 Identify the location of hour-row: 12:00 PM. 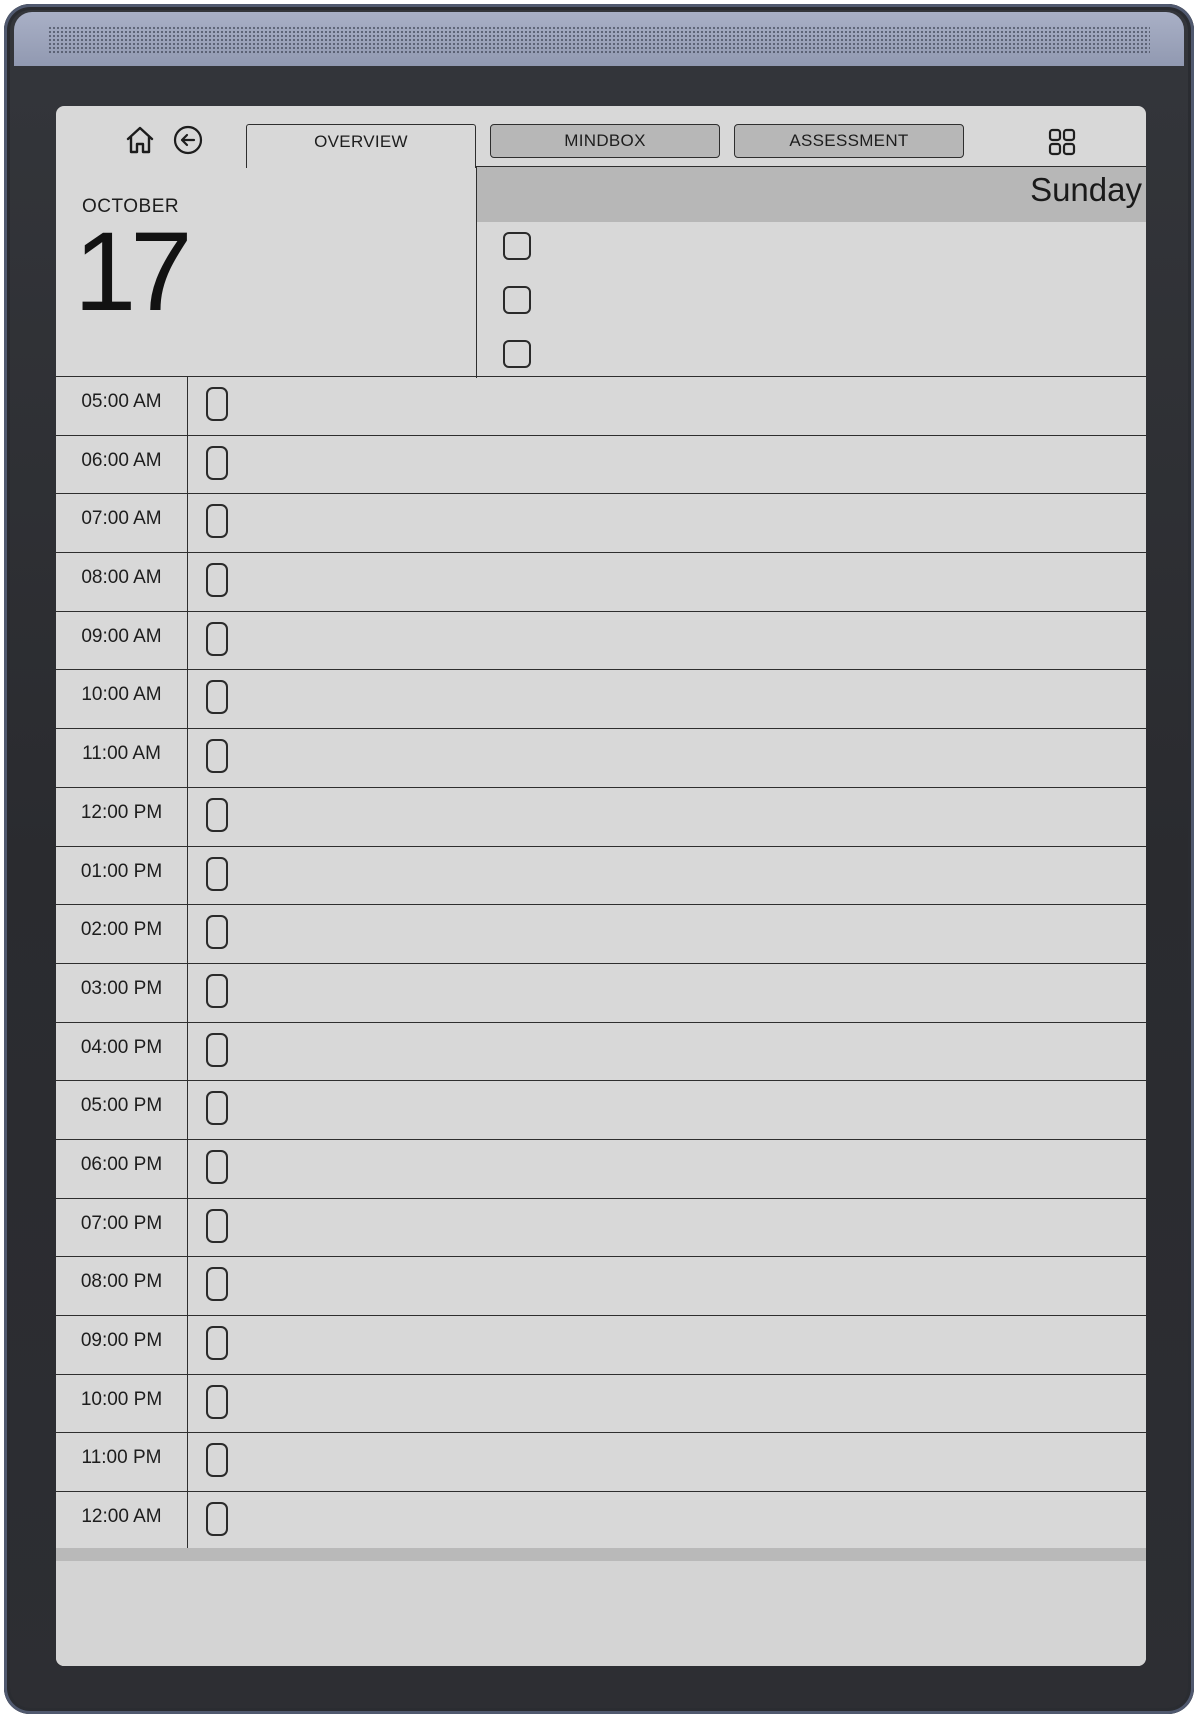
(601, 817).